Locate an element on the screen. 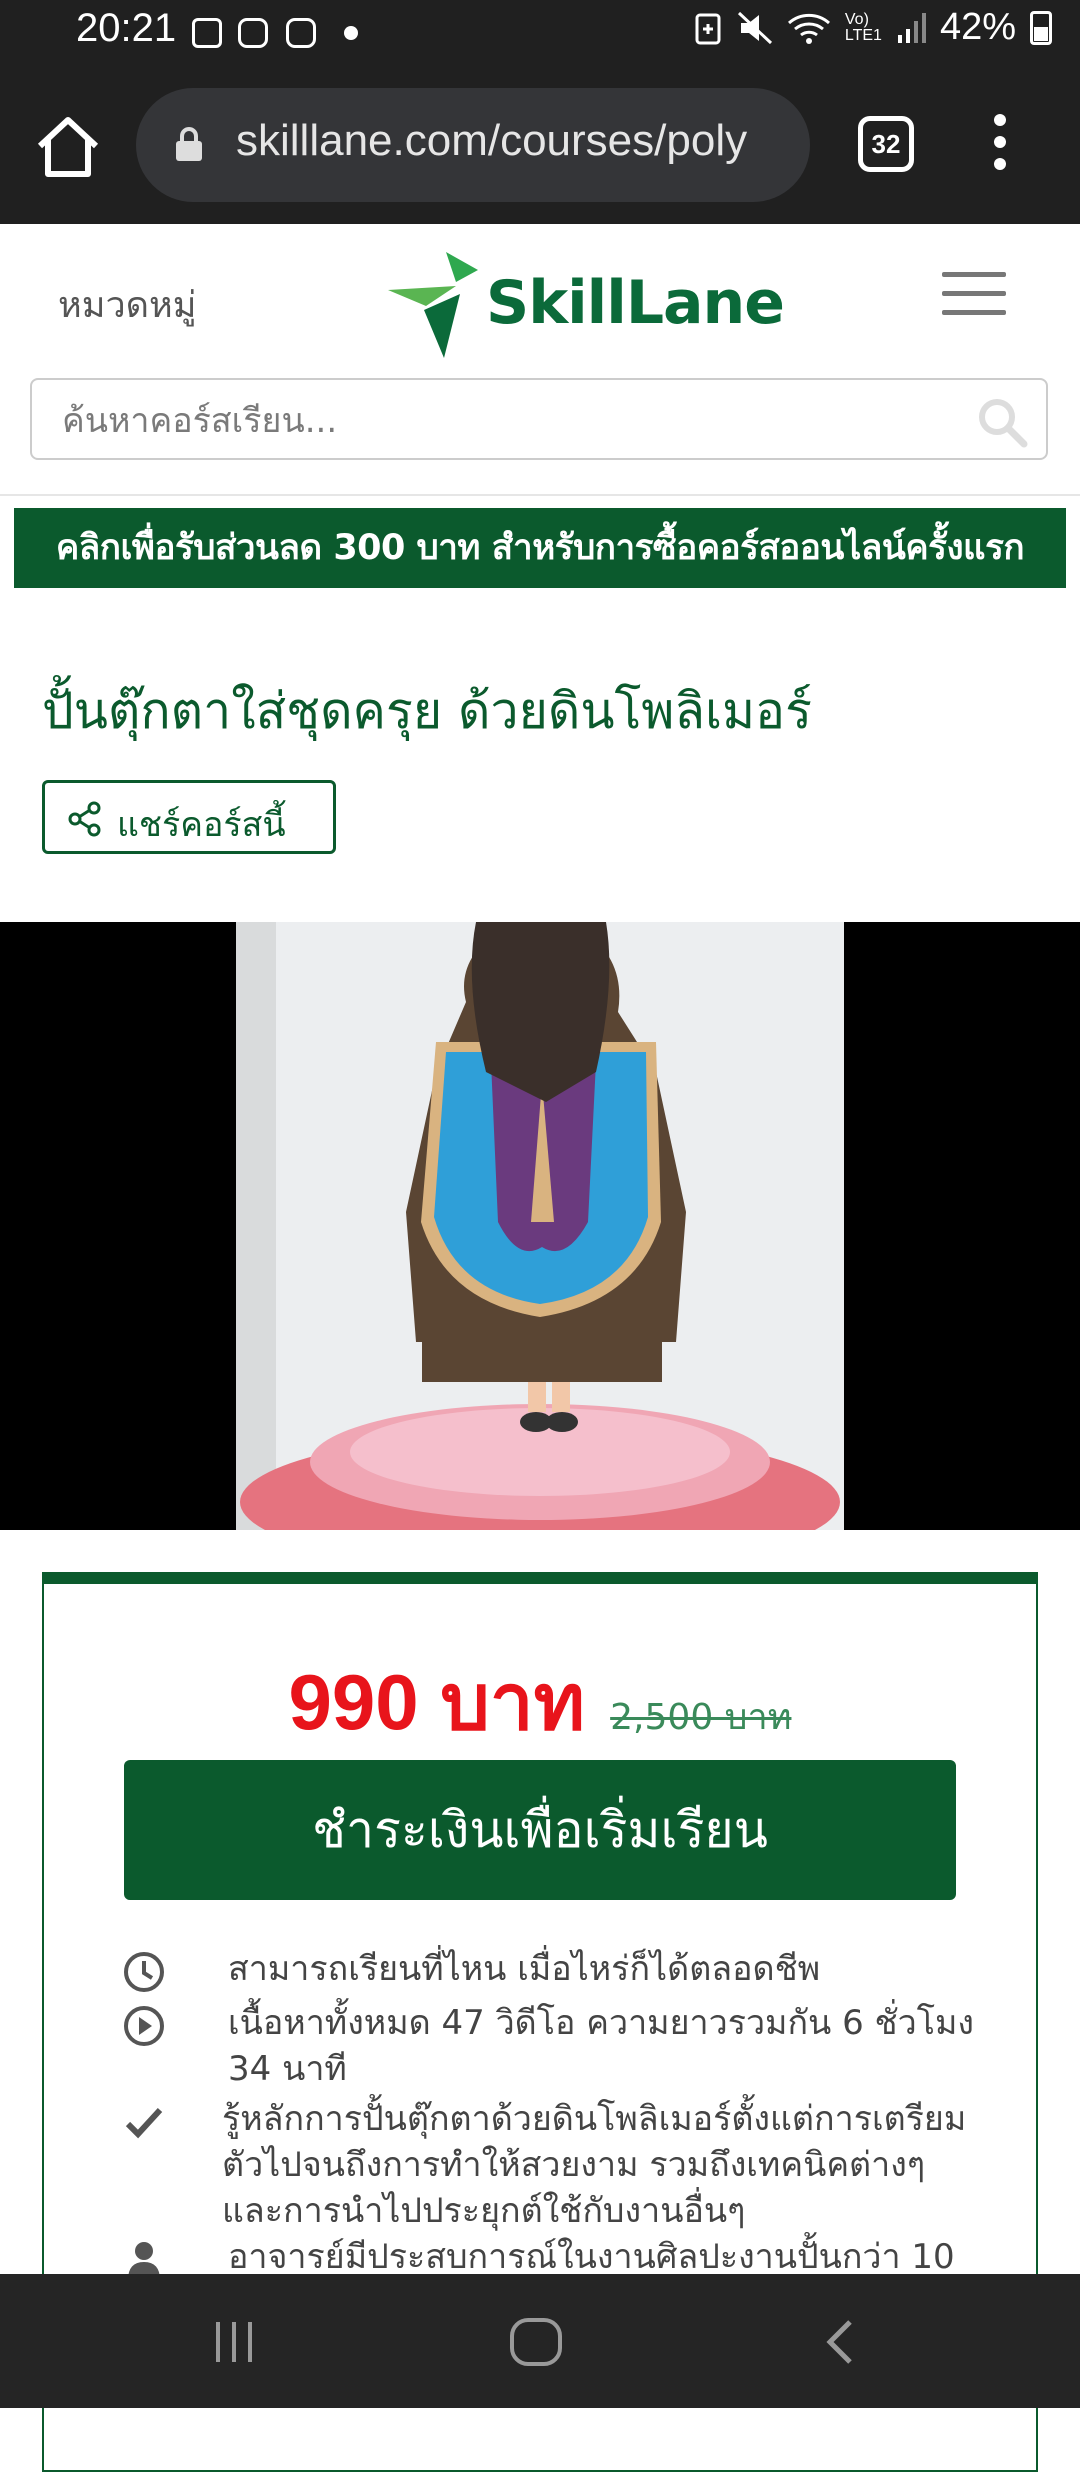 The image size is (1080, 2472). search-icon is located at coordinates (1002, 422).